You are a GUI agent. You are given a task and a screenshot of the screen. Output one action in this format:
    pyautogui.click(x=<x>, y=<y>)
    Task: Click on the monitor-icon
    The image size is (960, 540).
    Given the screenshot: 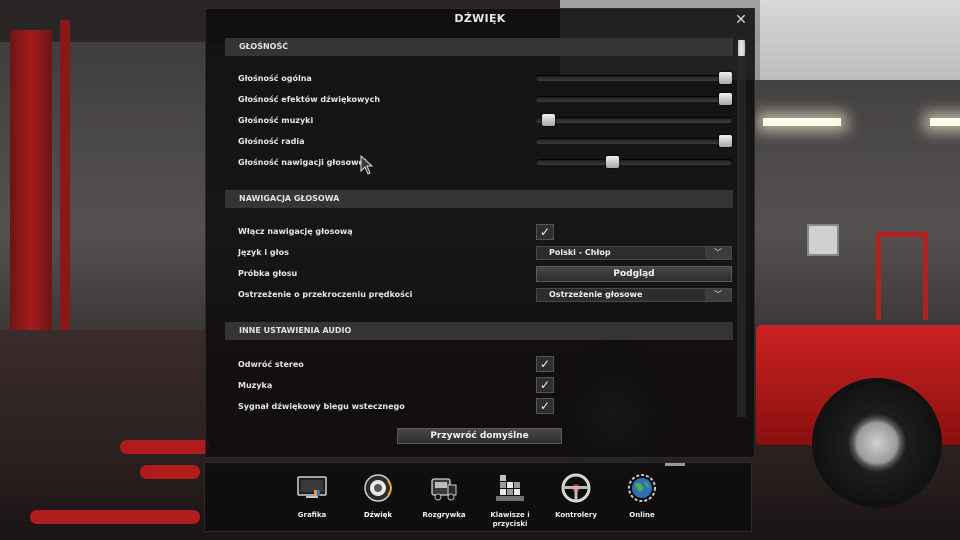 What is the action you would take?
    pyautogui.click(x=312, y=487)
    